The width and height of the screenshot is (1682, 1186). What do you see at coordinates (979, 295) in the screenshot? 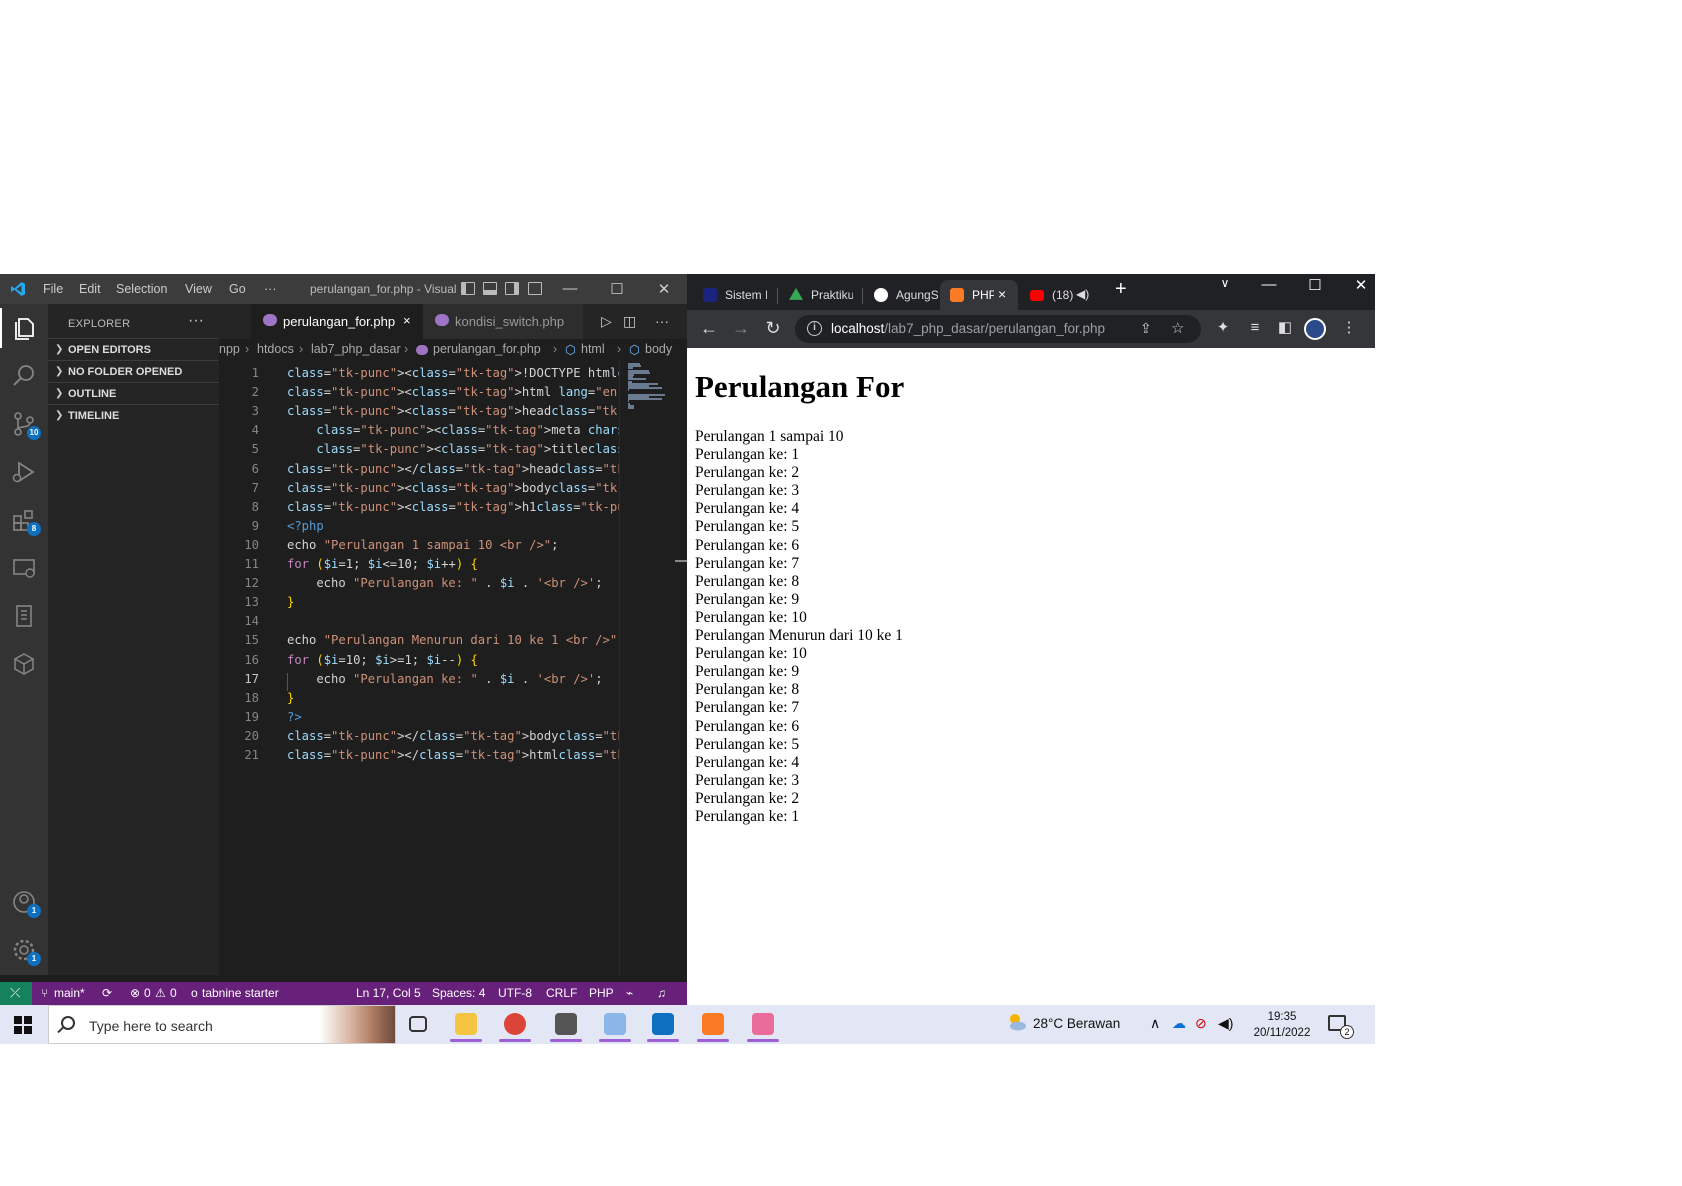
I see `browser-tab-php-active: PHP ×` at bounding box center [979, 295].